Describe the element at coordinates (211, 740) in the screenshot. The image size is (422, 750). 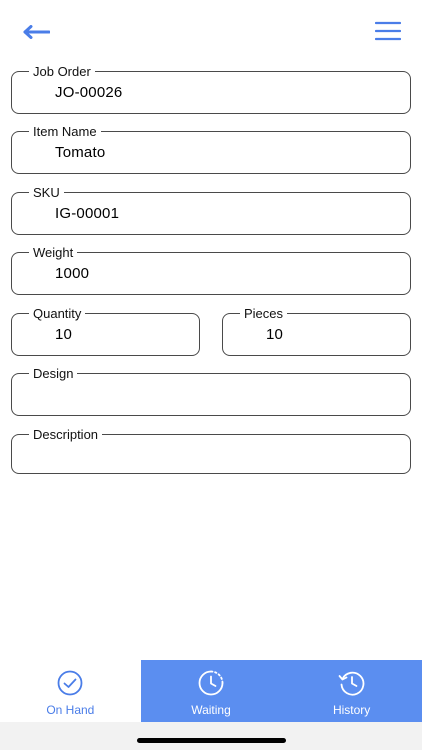
I see `home-indicator` at that location.